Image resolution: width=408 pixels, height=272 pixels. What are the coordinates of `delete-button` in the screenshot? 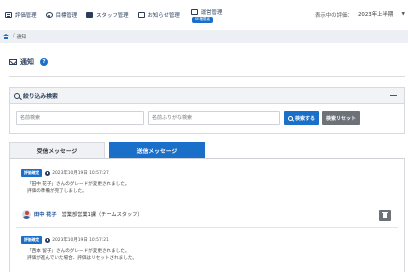 It's located at (385, 215).